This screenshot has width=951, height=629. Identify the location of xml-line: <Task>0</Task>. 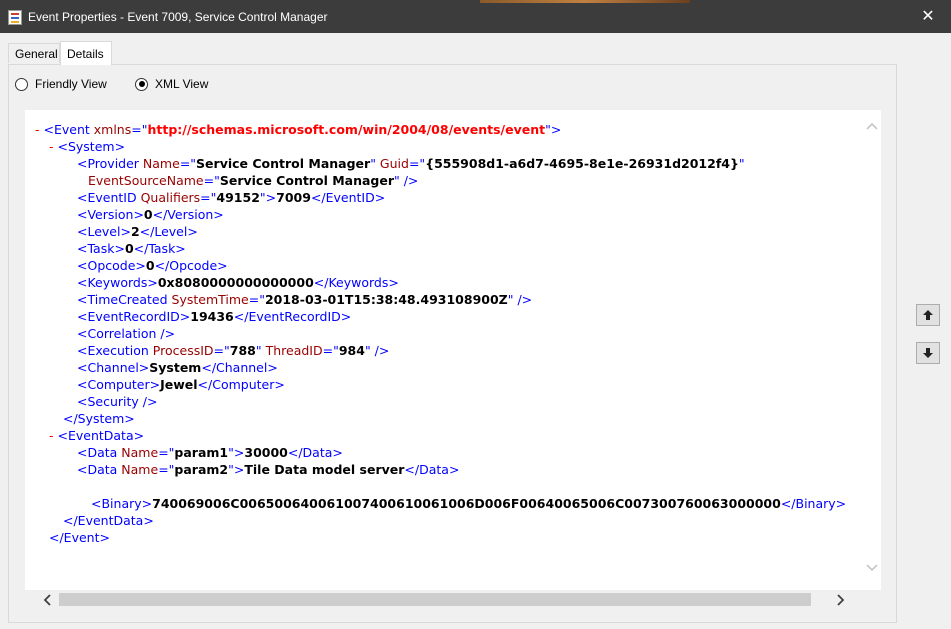
(131, 248).